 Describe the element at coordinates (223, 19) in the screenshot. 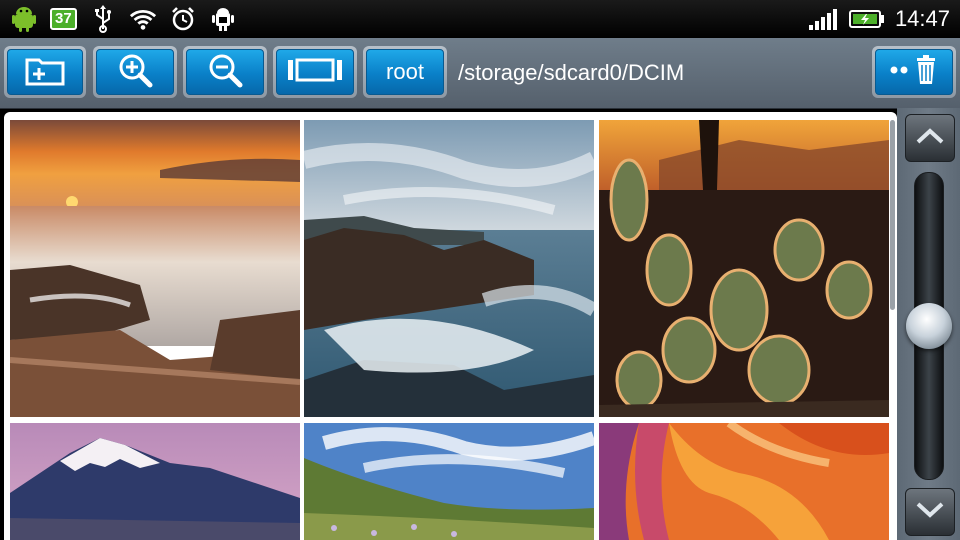

I see `android-debug-icon` at that location.